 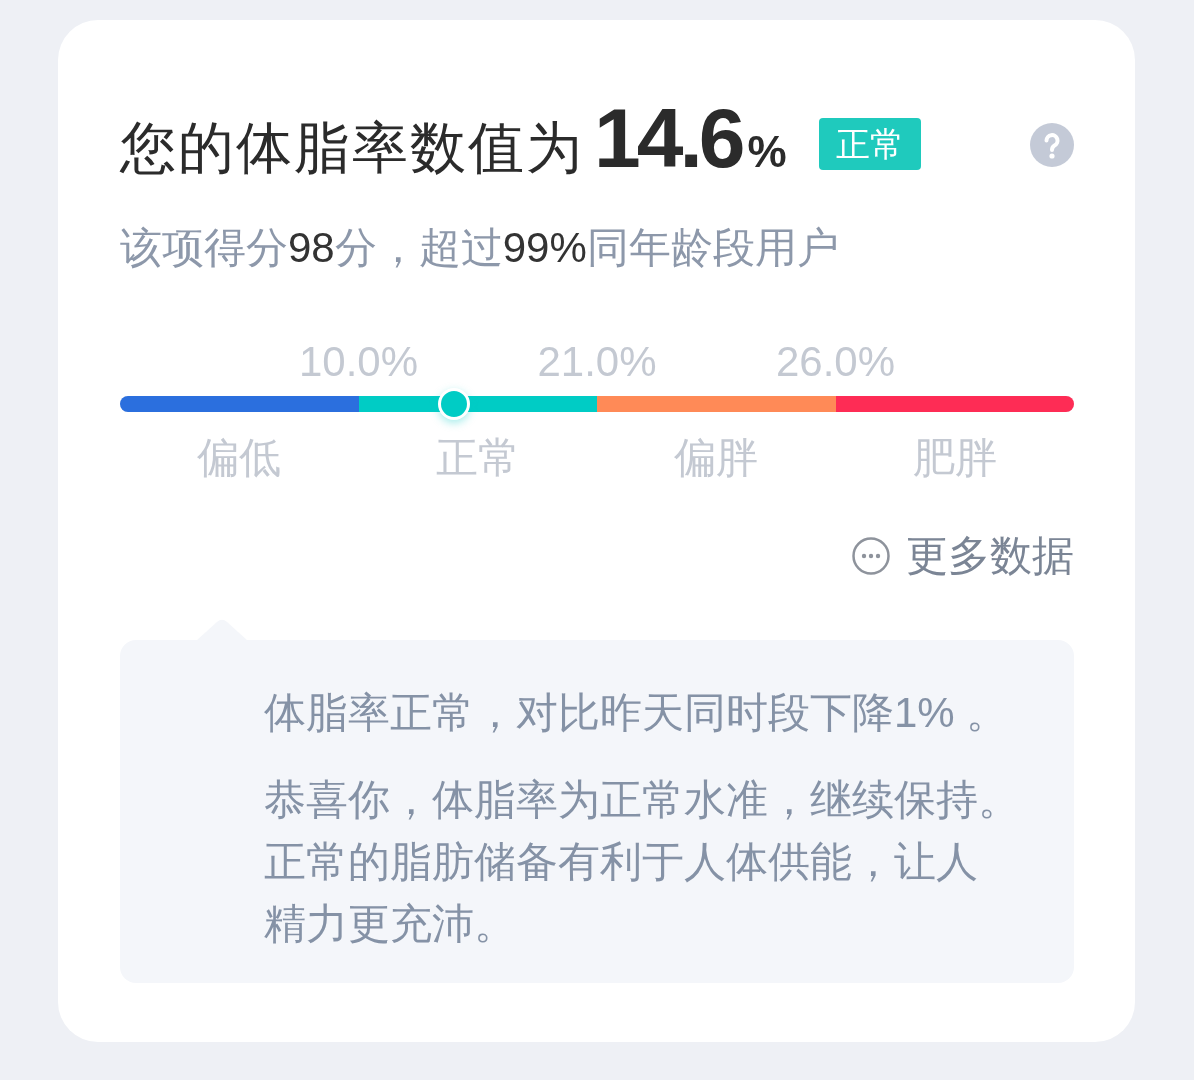 What do you see at coordinates (358, 362) in the screenshot?
I see `threshold-label: 10.0%` at bounding box center [358, 362].